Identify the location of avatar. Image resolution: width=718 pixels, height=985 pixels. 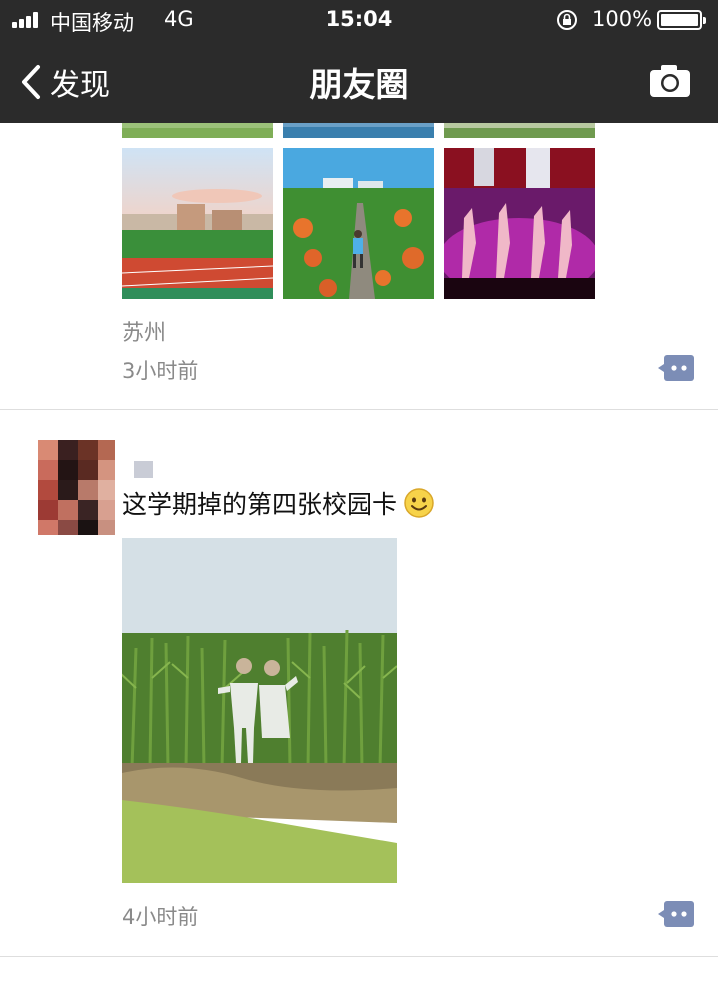
(76, 487).